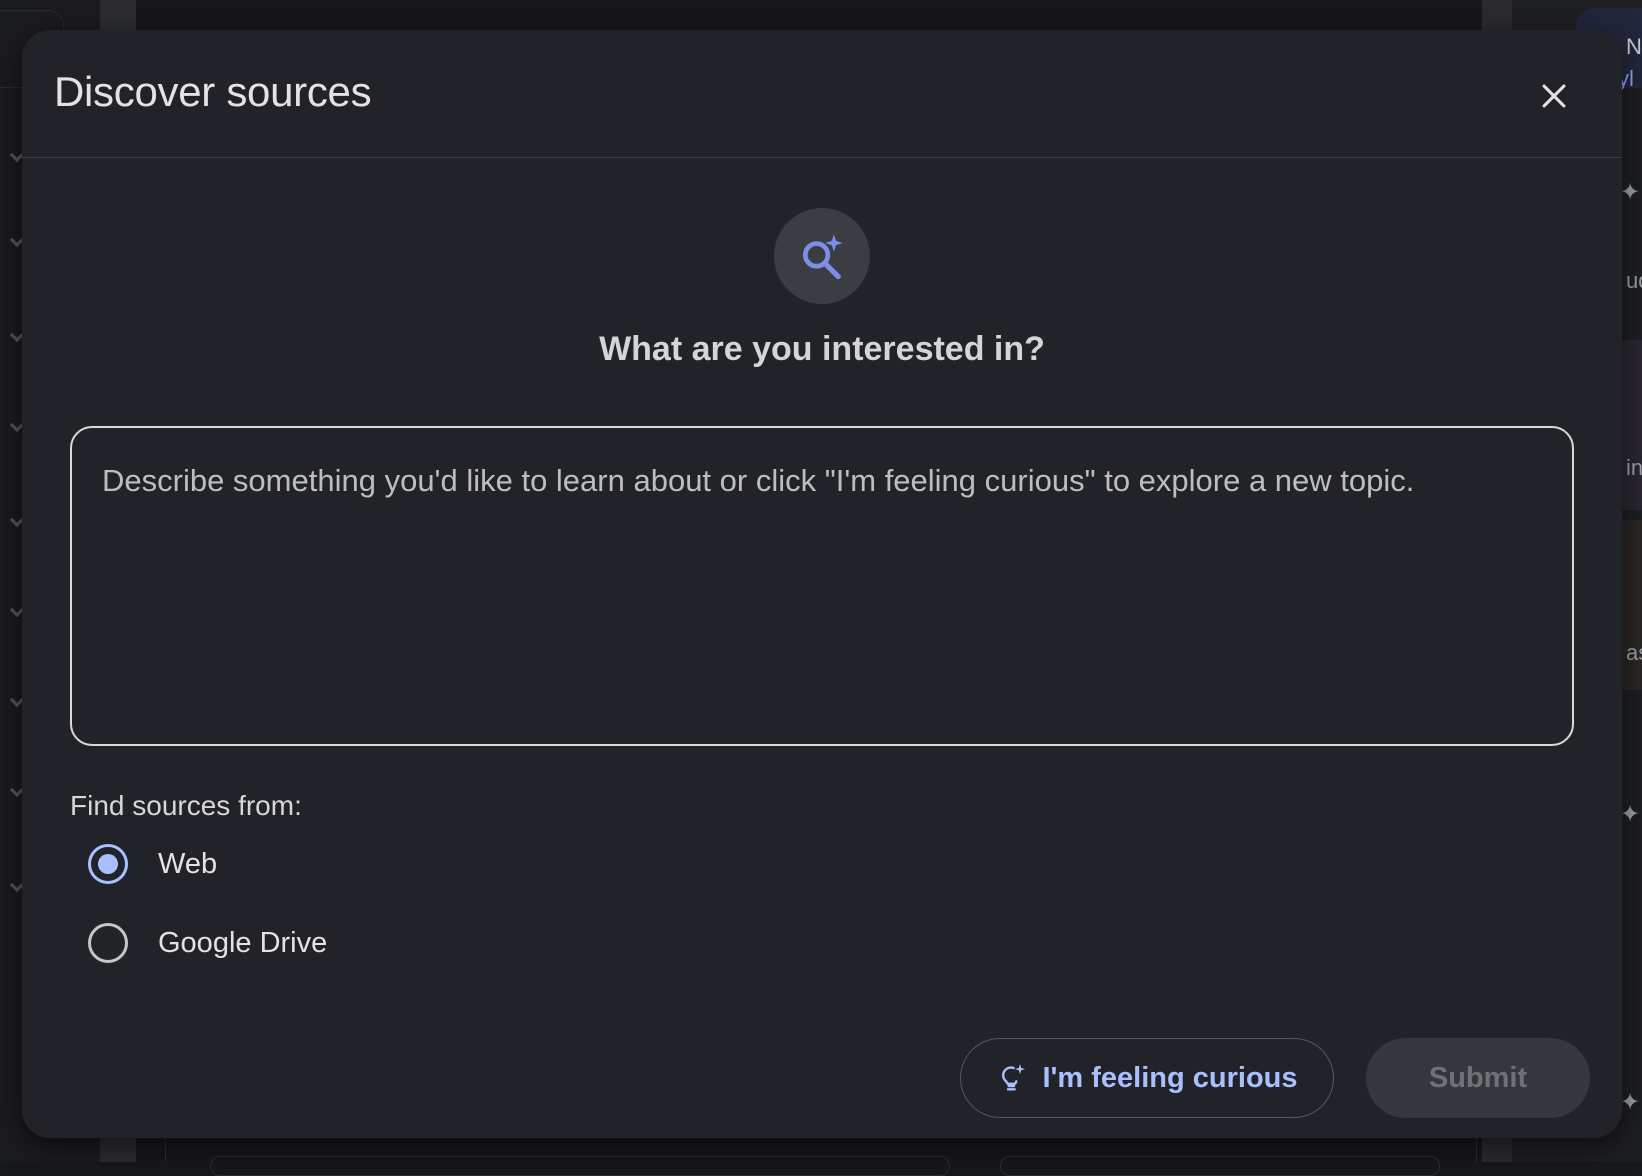  Describe the element at coordinates (1169, 1078) in the screenshot. I see `feeling-curious-label: I'm feeling curious` at that location.